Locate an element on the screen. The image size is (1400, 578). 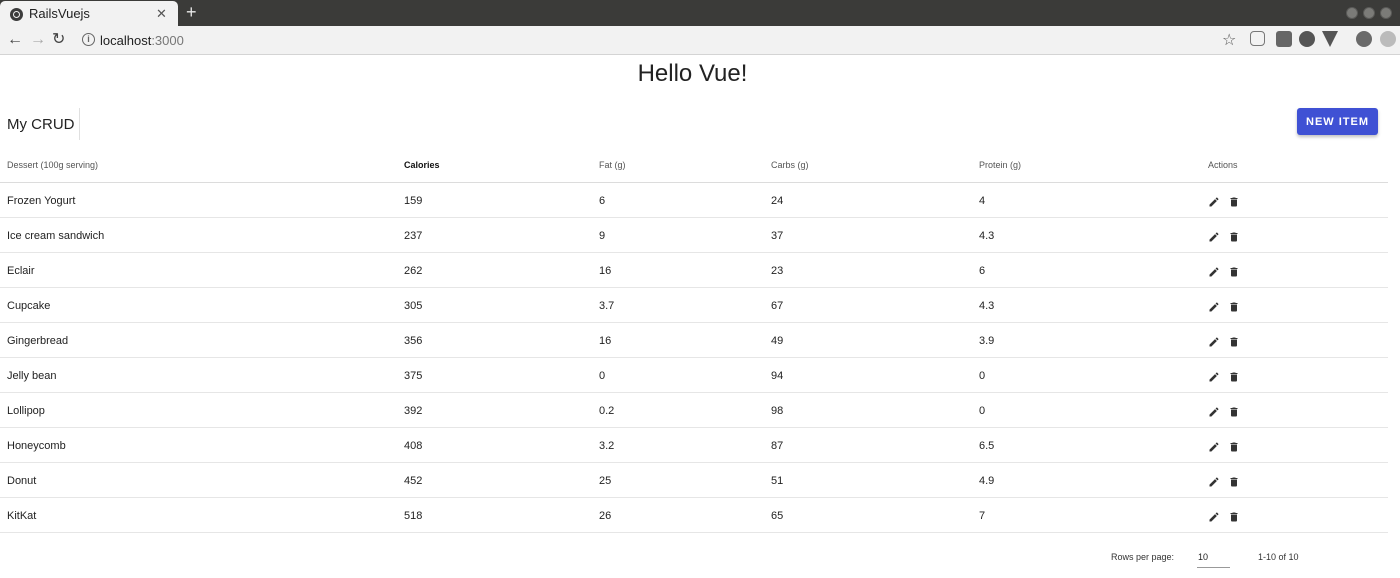
profile-avatar is located at coordinates (1364, 39).